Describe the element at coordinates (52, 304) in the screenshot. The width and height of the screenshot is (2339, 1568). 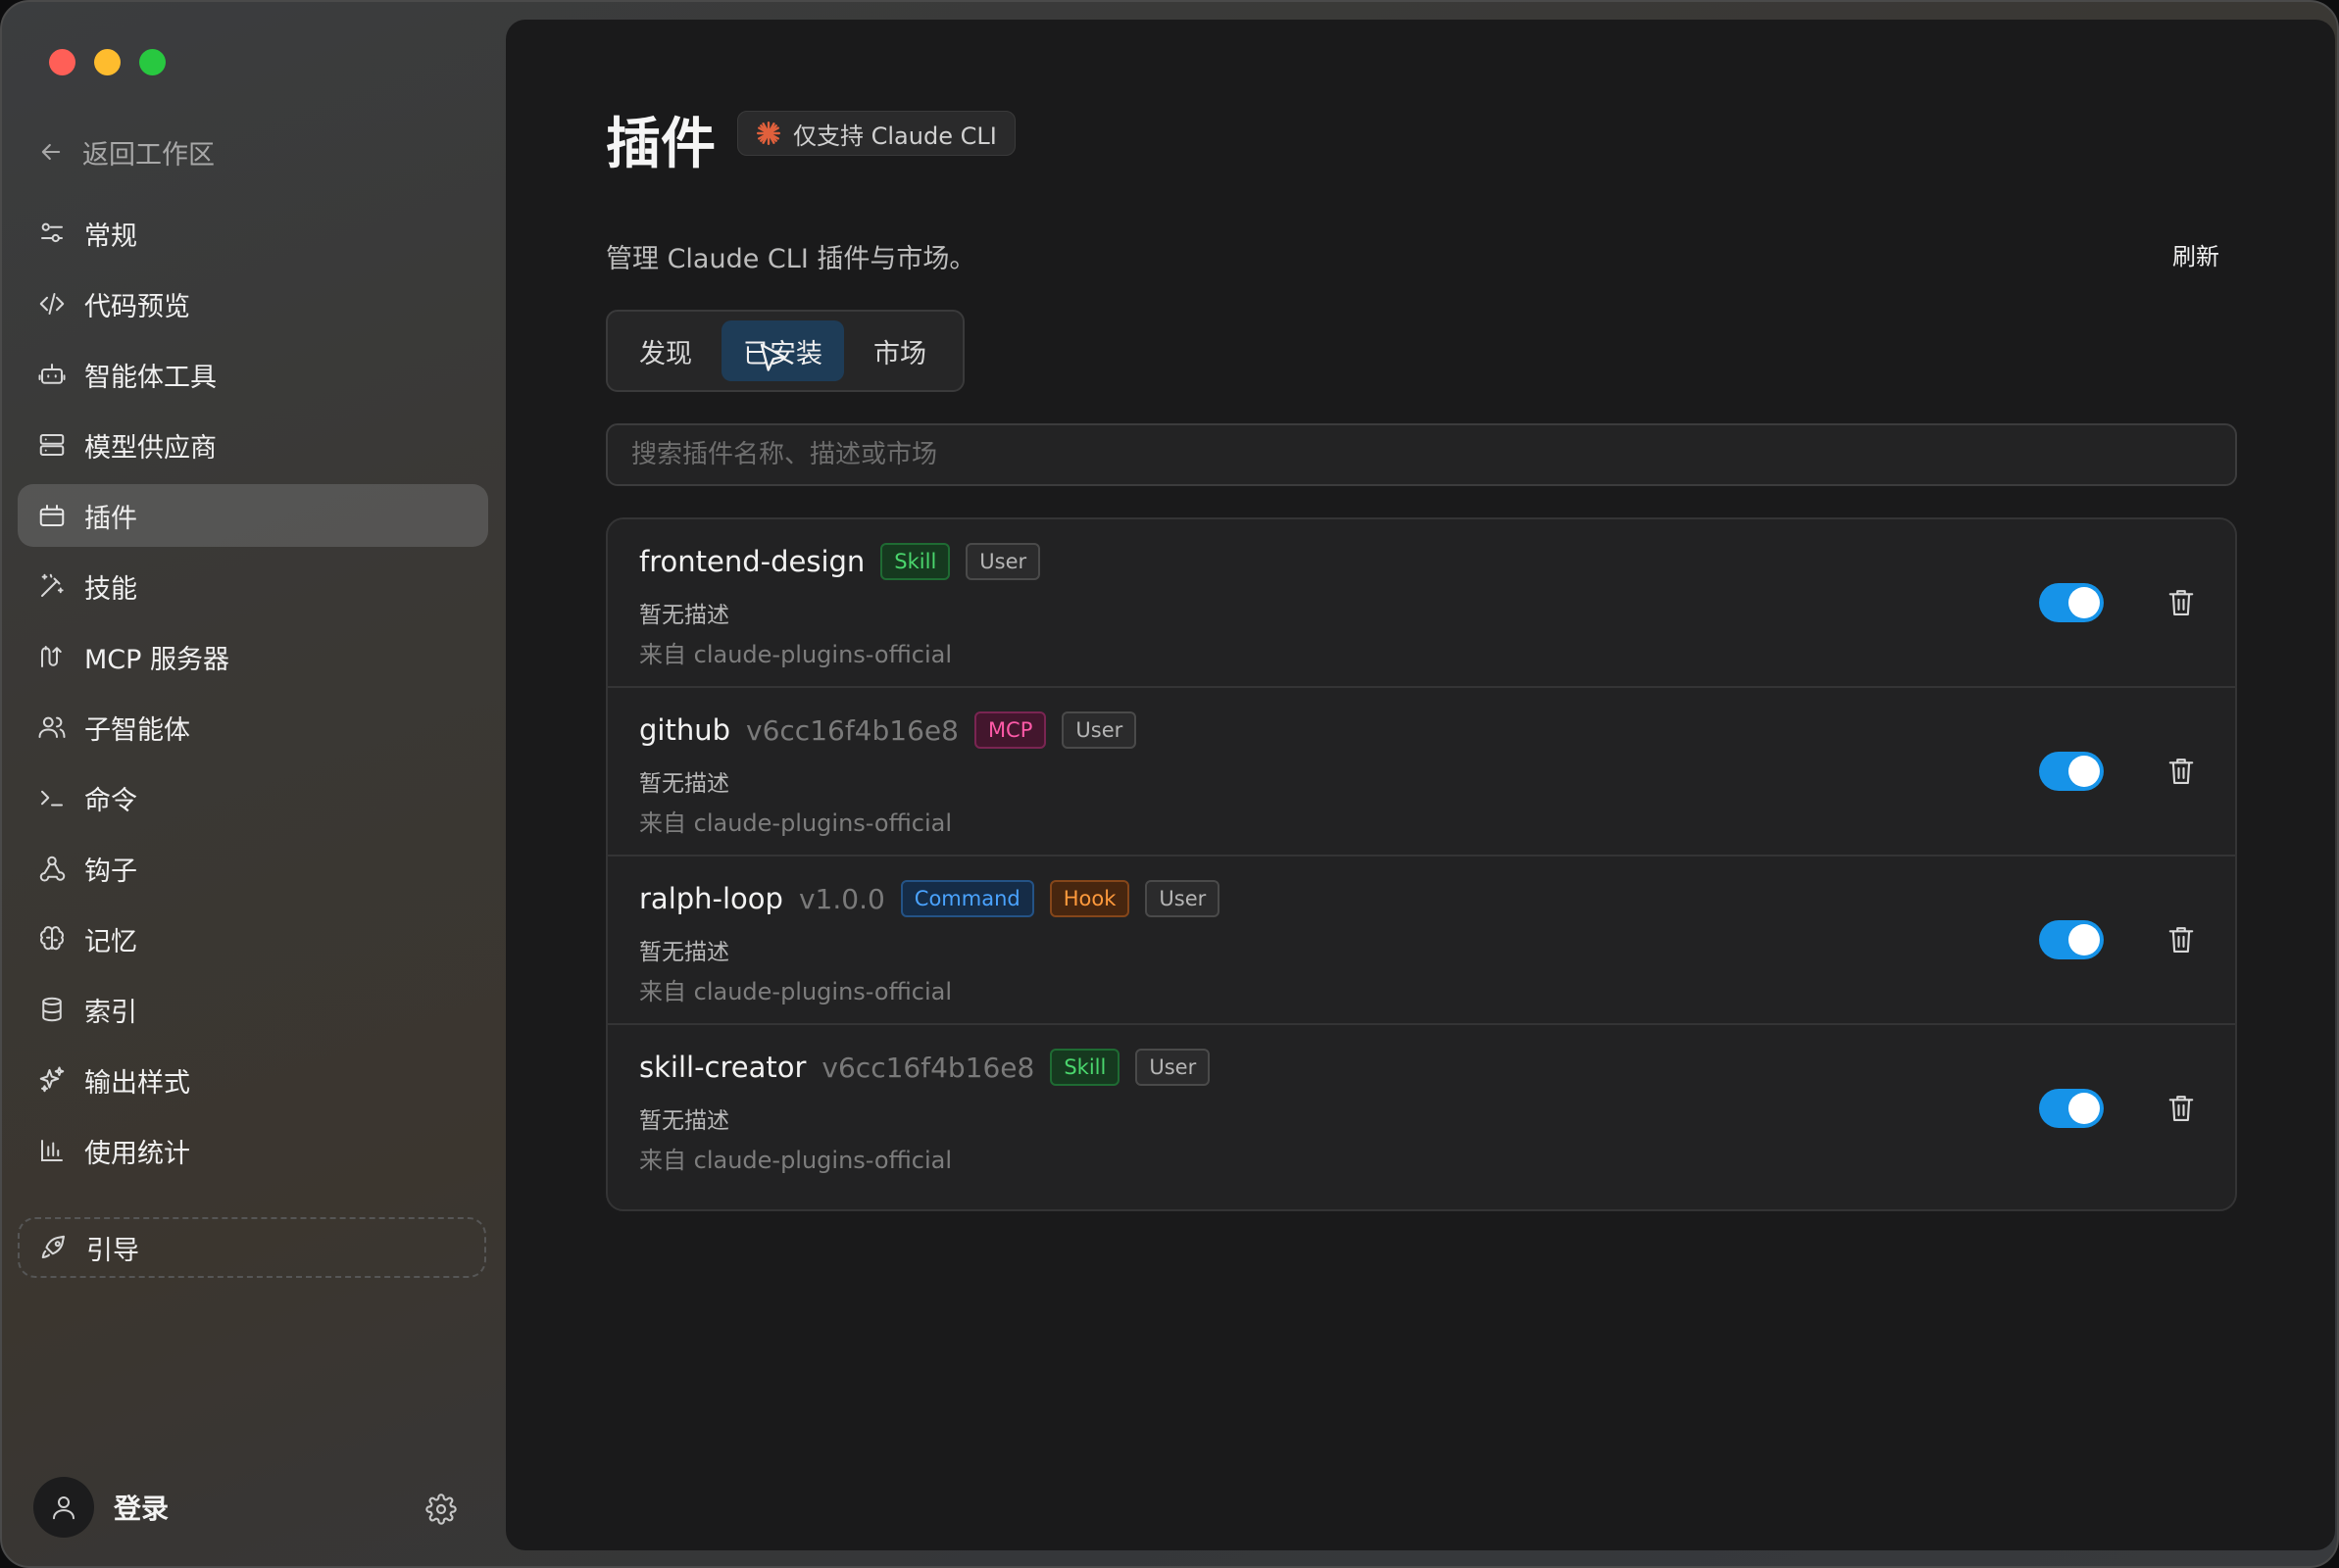
I see `code-icon` at that location.